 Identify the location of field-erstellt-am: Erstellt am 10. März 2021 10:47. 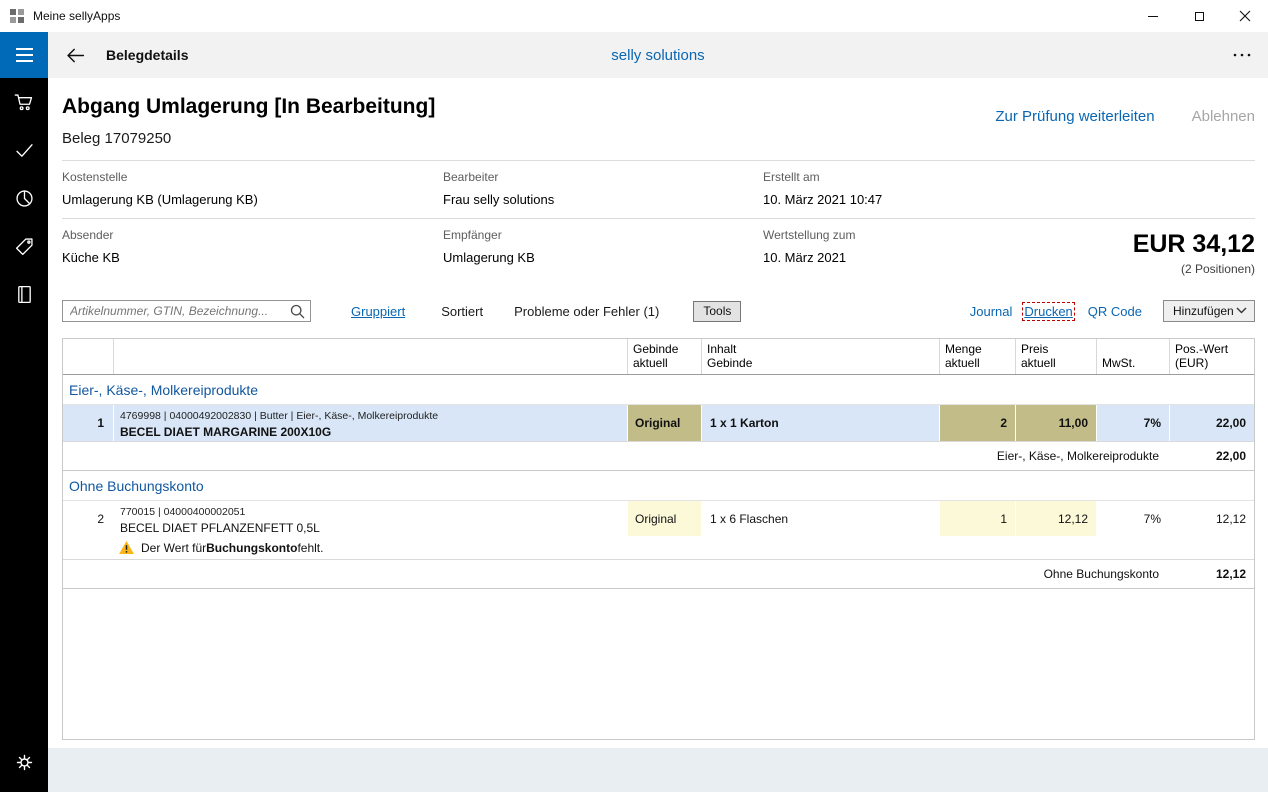
(822, 188).